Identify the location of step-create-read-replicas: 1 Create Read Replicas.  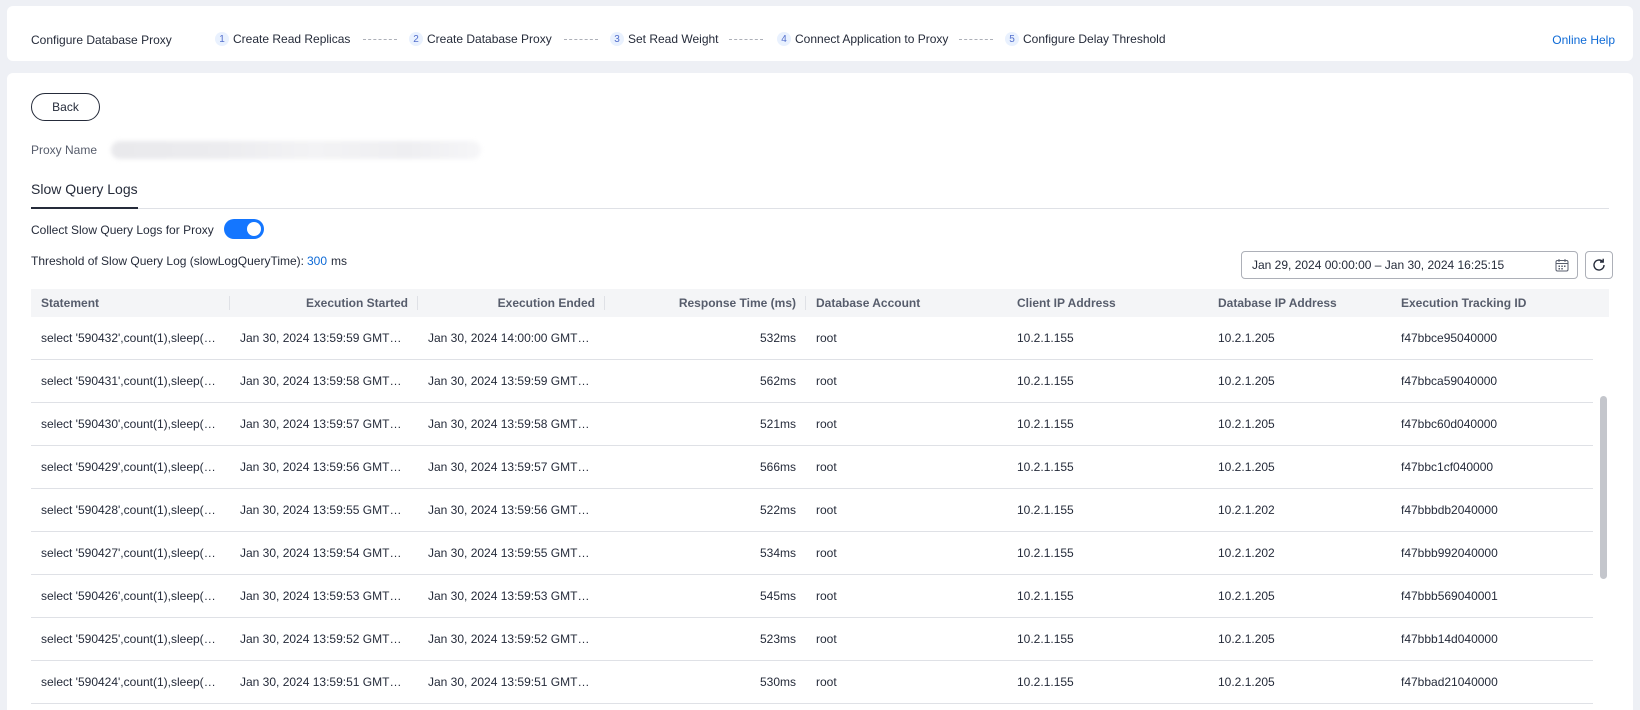
(282, 39).